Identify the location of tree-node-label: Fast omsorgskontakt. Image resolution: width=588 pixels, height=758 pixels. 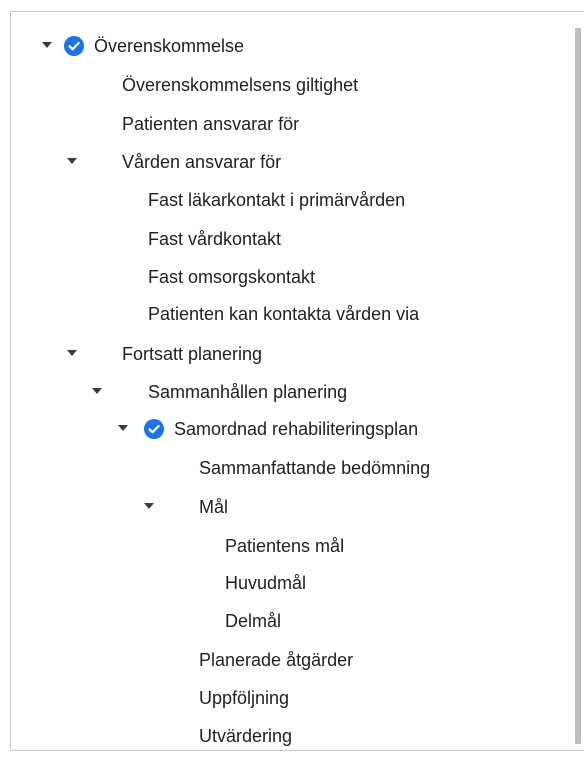
(232, 277).